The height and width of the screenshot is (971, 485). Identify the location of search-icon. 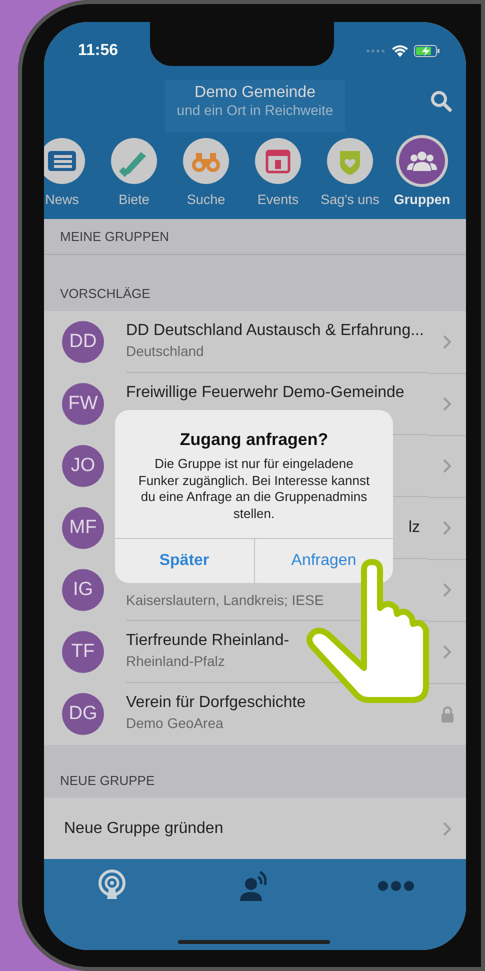
(441, 101).